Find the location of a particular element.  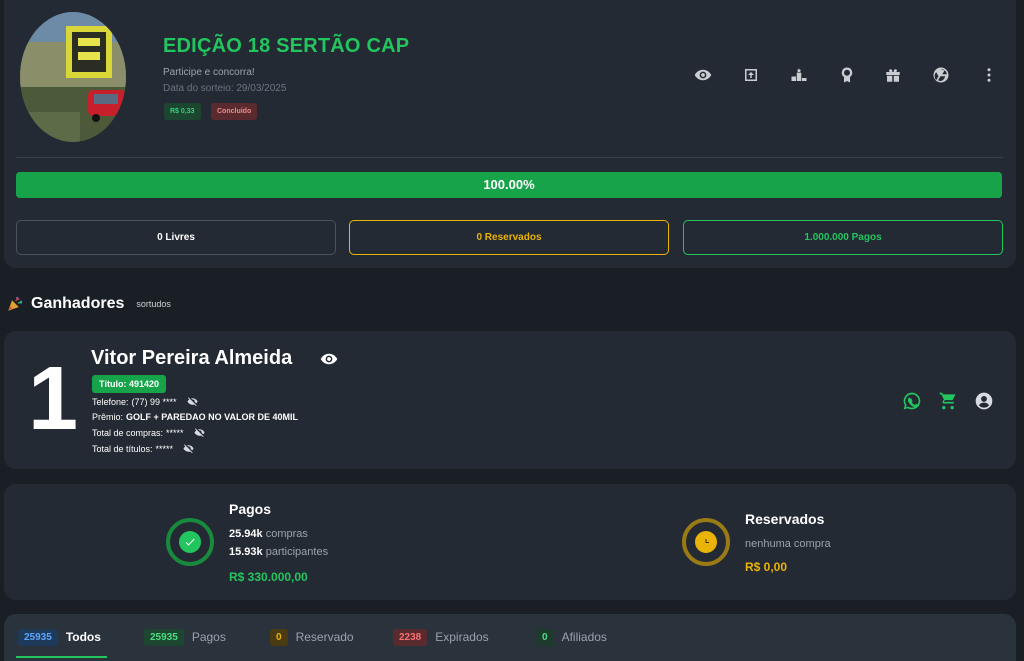

wheel-icon is located at coordinates (941, 75).